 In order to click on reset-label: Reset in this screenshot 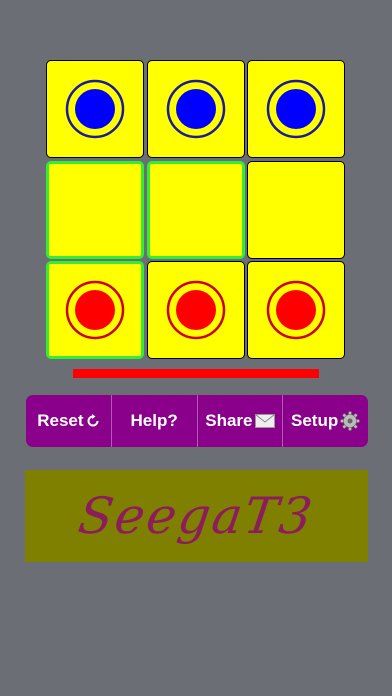, I will do `click(60, 420)`.